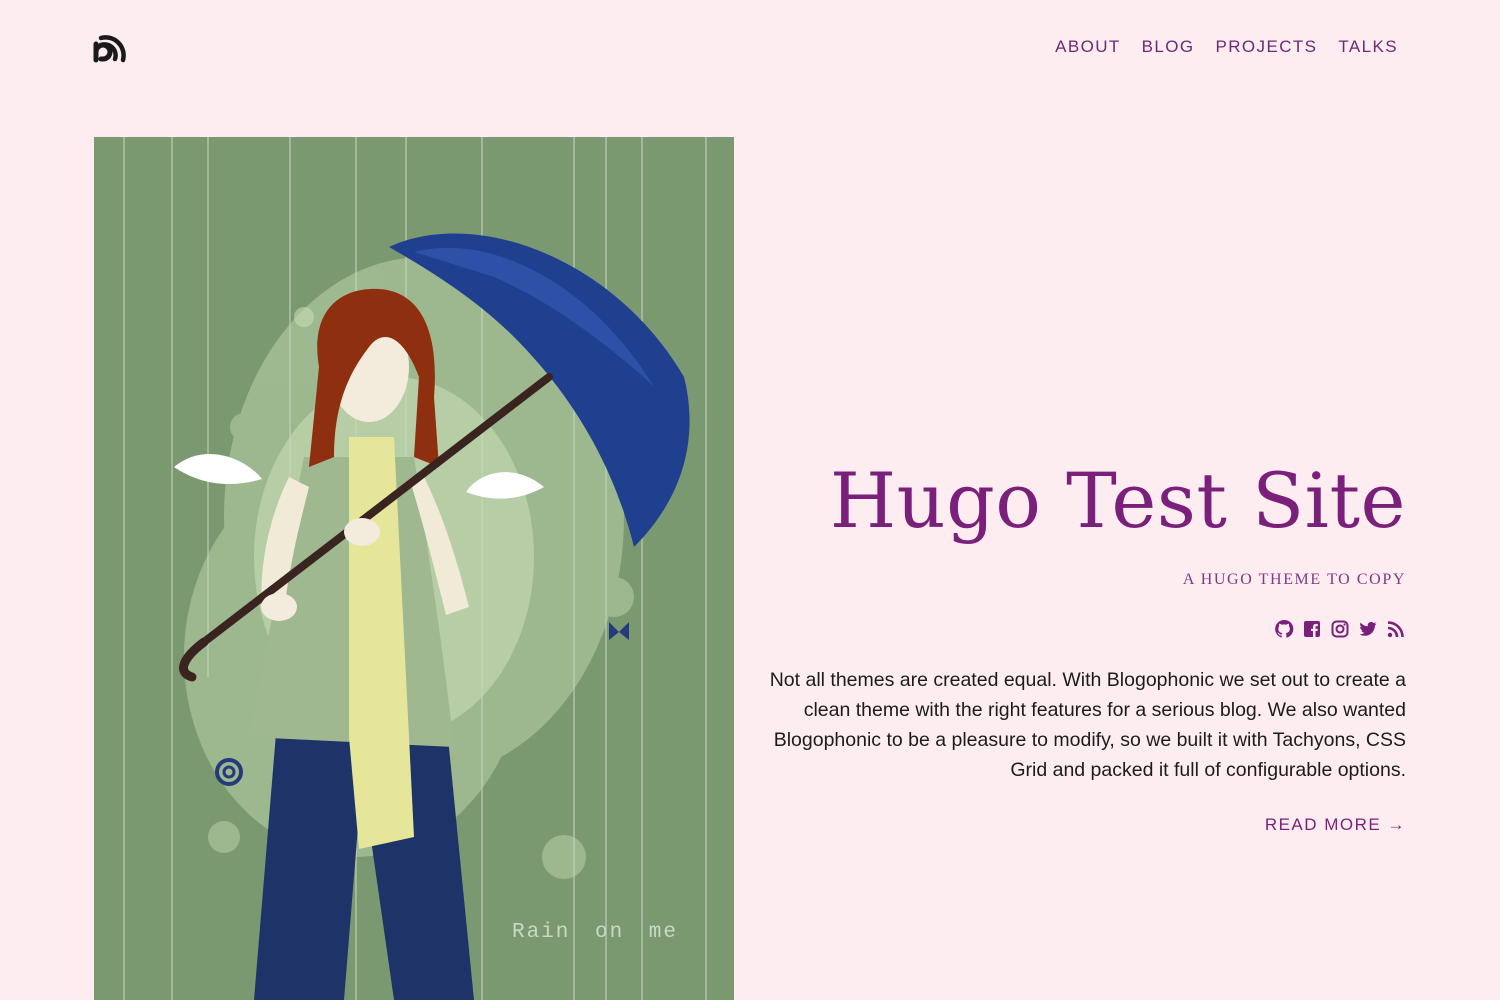 The width and height of the screenshot is (1500, 1000). I want to click on facebook-icon, so click(1312, 629).